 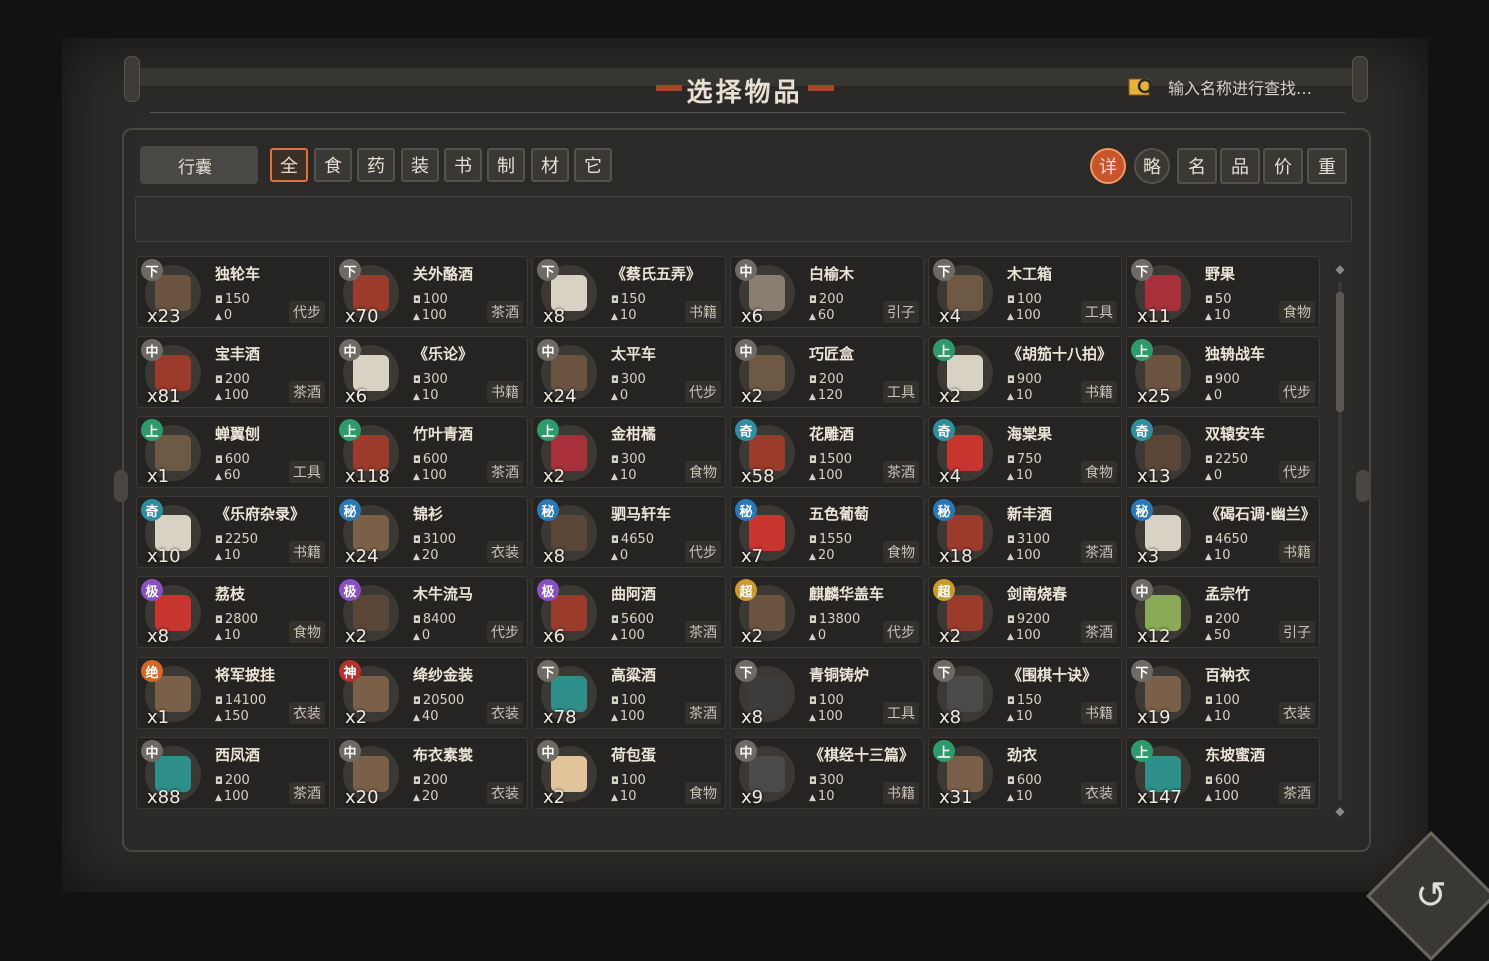 What do you see at coordinates (656, 274) in the screenshot?
I see `item-name: 《蔡氏五弄》` at bounding box center [656, 274].